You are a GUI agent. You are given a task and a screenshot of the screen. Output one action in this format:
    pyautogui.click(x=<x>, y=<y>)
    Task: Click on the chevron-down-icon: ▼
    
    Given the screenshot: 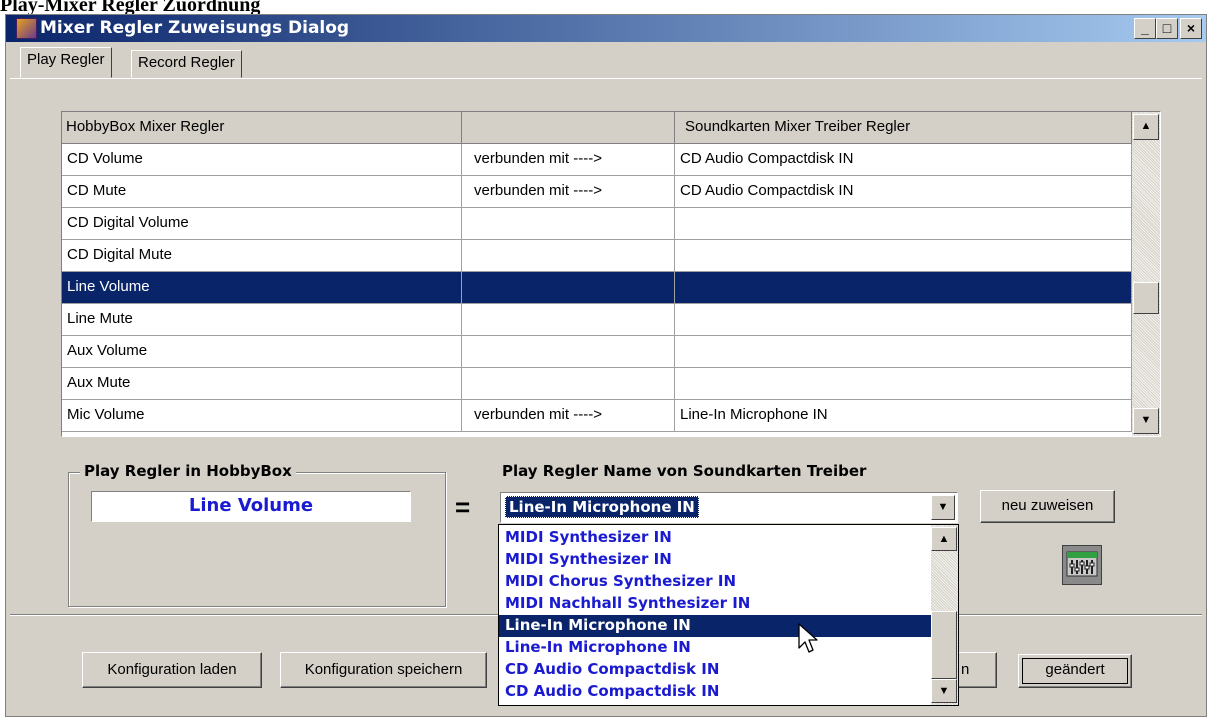 What is the action you would take?
    pyautogui.click(x=943, y=507)
    